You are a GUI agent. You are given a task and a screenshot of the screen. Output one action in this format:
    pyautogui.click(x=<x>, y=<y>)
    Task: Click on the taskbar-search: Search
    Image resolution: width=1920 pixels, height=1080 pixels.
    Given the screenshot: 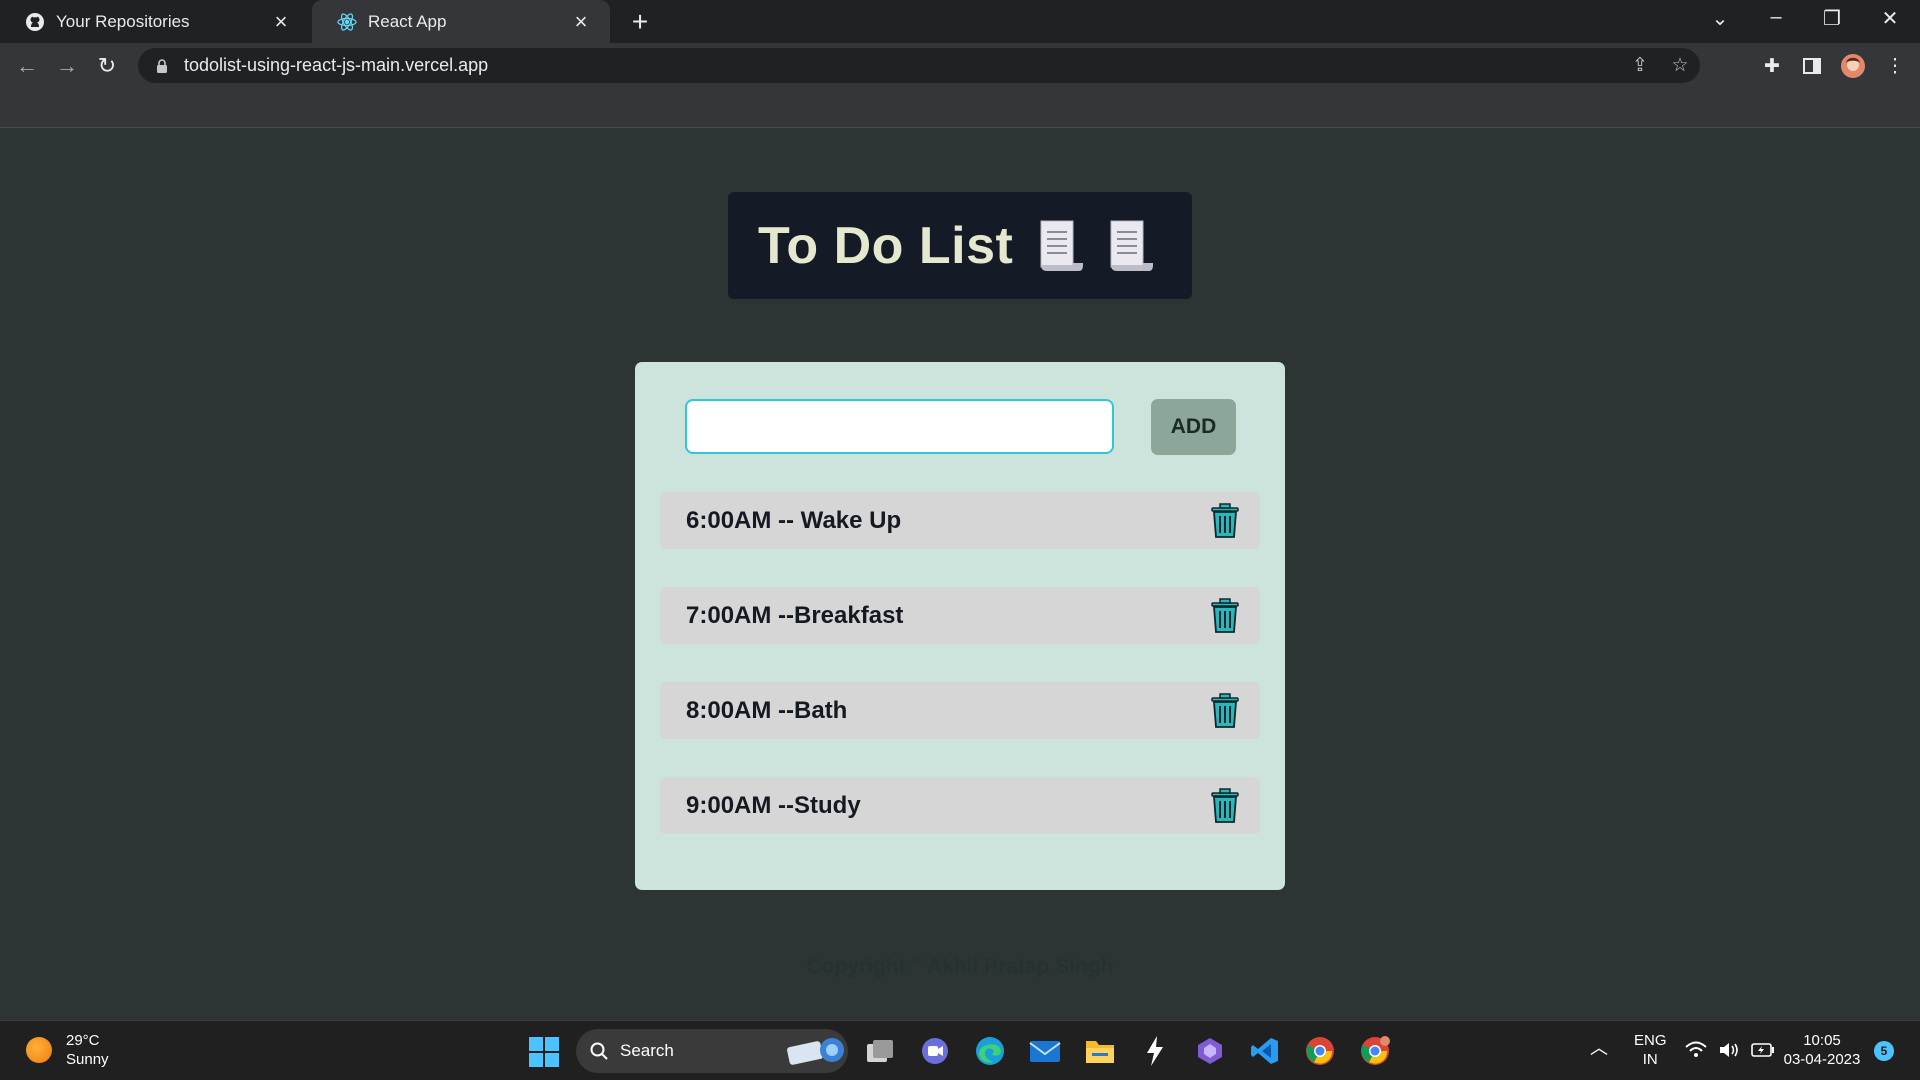 What is the action you would take?
    pyautogui.click(x=712, y=1051)
    